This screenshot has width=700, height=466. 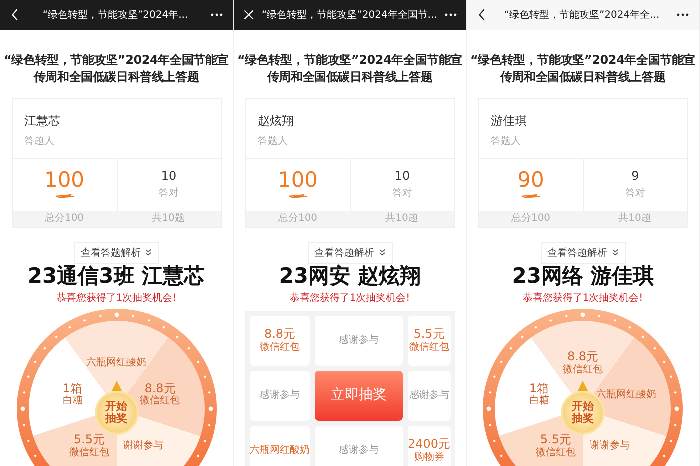 What do you see at coordinates (531, 180) in the screenshot?
I see `score-value: 90` at bounding box center [531, 180].